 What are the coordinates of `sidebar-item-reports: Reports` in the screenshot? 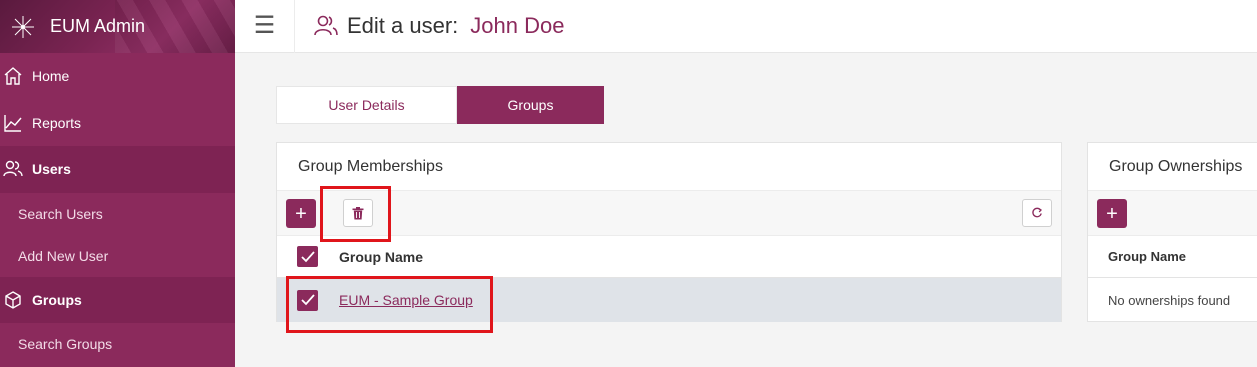 It's located at (117, 123).